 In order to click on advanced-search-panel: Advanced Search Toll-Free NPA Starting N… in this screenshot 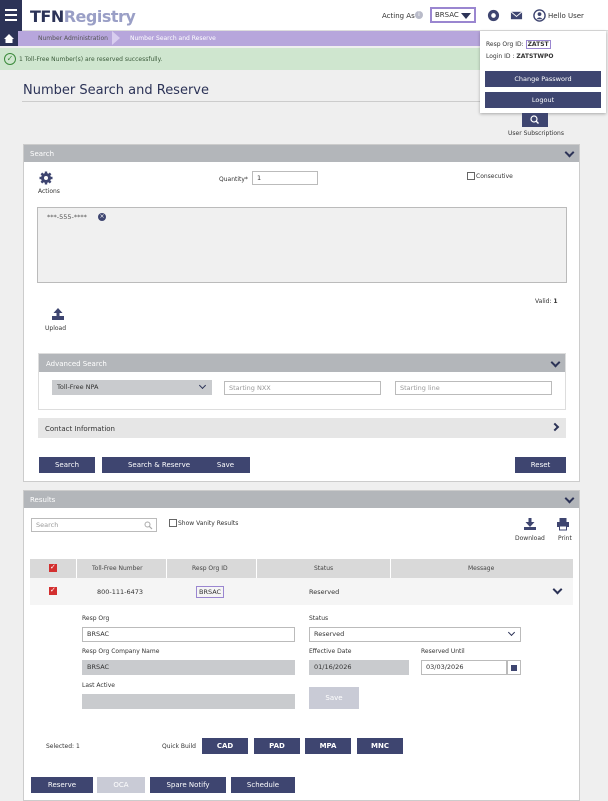, I will do `click(302, 381)`.